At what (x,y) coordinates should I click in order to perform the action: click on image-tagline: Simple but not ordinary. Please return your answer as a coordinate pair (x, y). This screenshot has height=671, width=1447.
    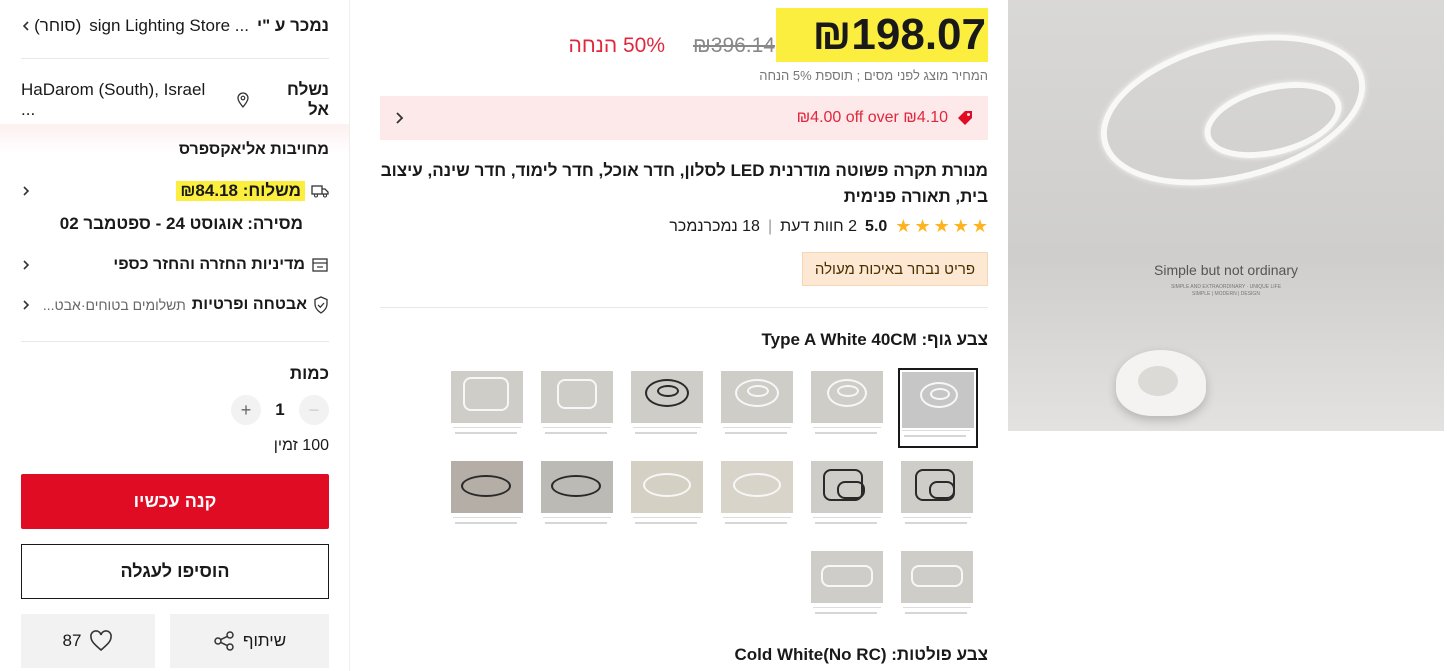
    Looking at the image, I should click on (1226, 270).